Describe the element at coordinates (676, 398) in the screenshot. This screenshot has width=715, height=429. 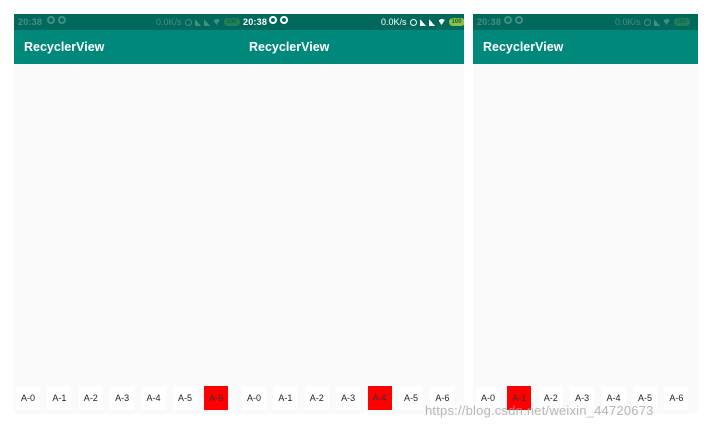
I see `list-item: A-6` at that location.